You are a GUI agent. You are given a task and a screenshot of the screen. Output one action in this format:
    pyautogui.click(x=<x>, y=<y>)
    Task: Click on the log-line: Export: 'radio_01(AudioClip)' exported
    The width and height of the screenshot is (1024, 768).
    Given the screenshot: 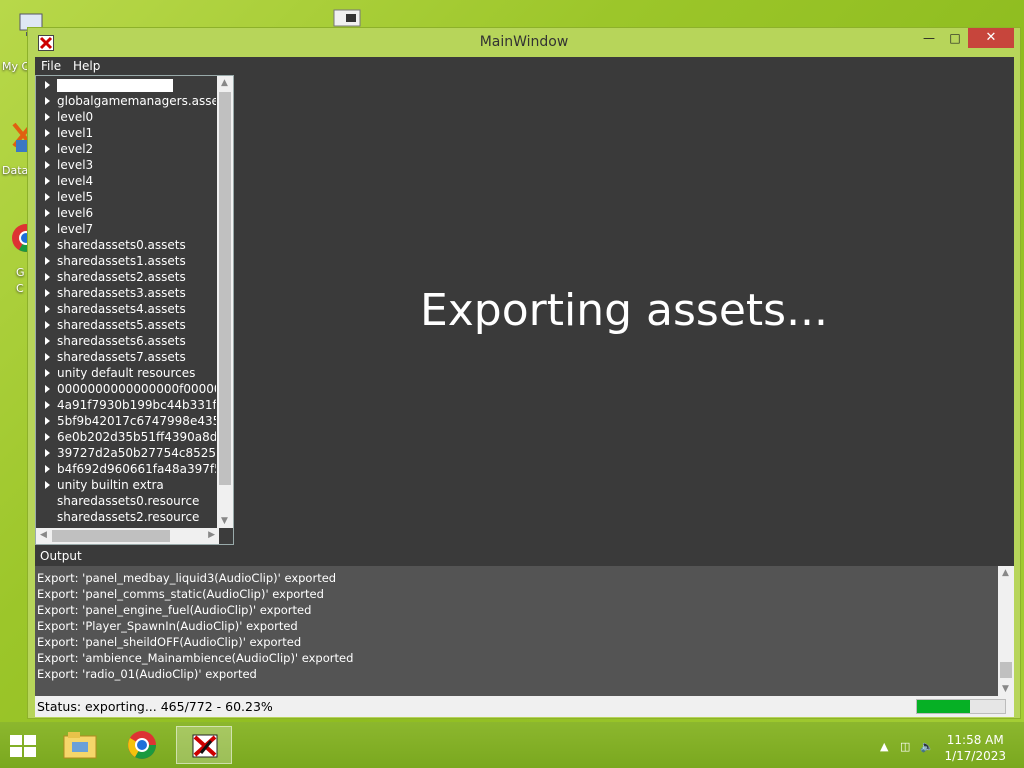 What is the action you would take?
    pyautogui.click(x=147, y=674)
    